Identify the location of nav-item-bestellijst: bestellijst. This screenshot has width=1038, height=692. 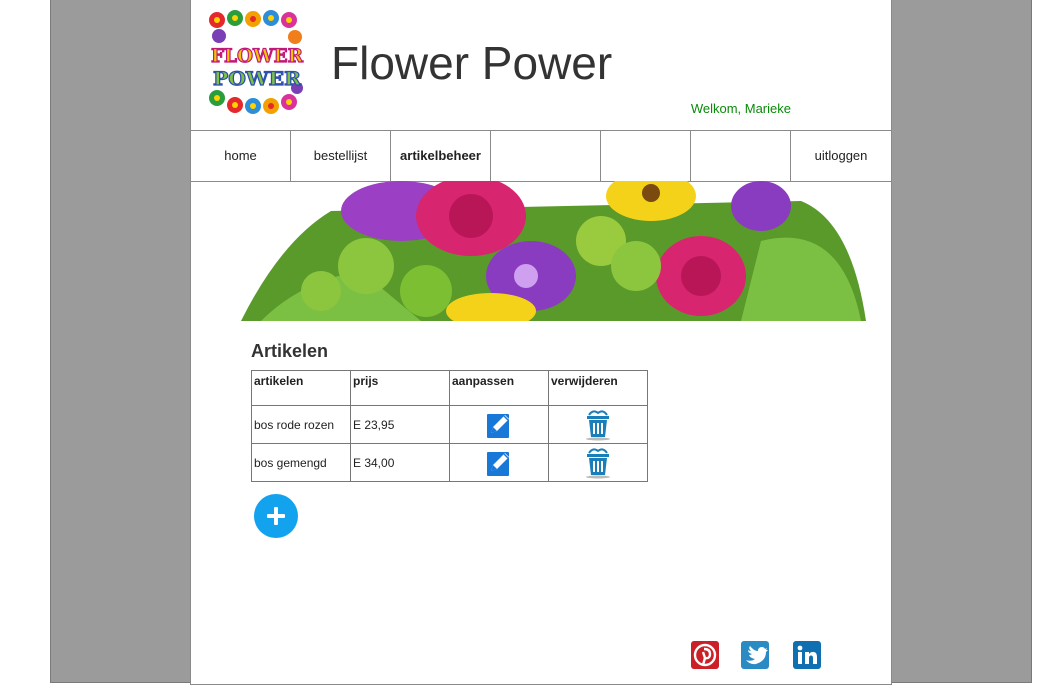
(341, 156).